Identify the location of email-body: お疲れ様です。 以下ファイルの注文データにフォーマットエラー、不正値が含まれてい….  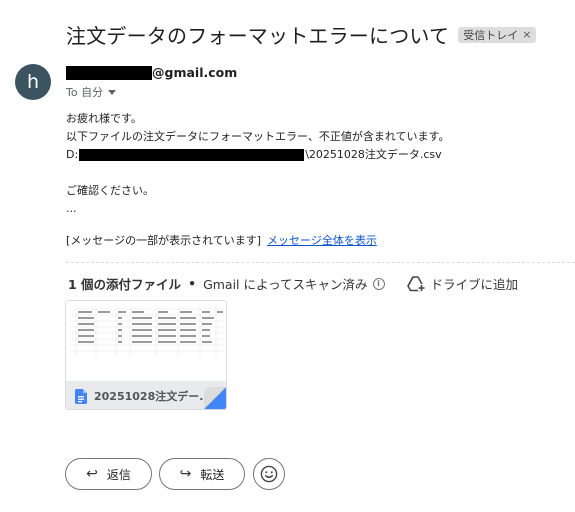
(257, 164).